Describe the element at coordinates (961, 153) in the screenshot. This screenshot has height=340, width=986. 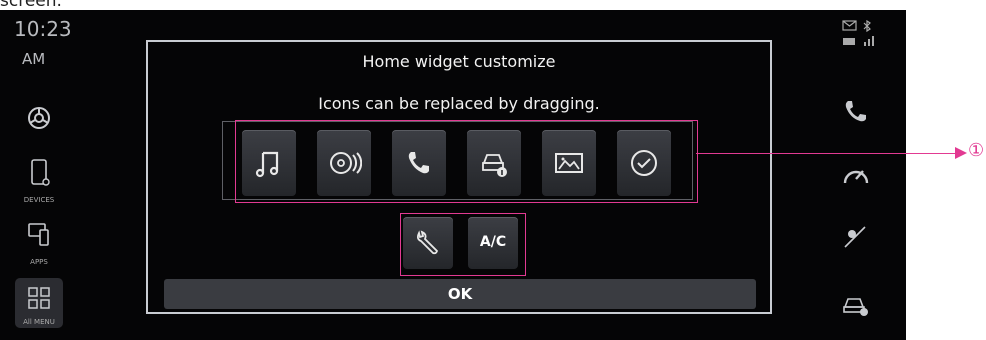
I see `arrow-head-icon` at that location.